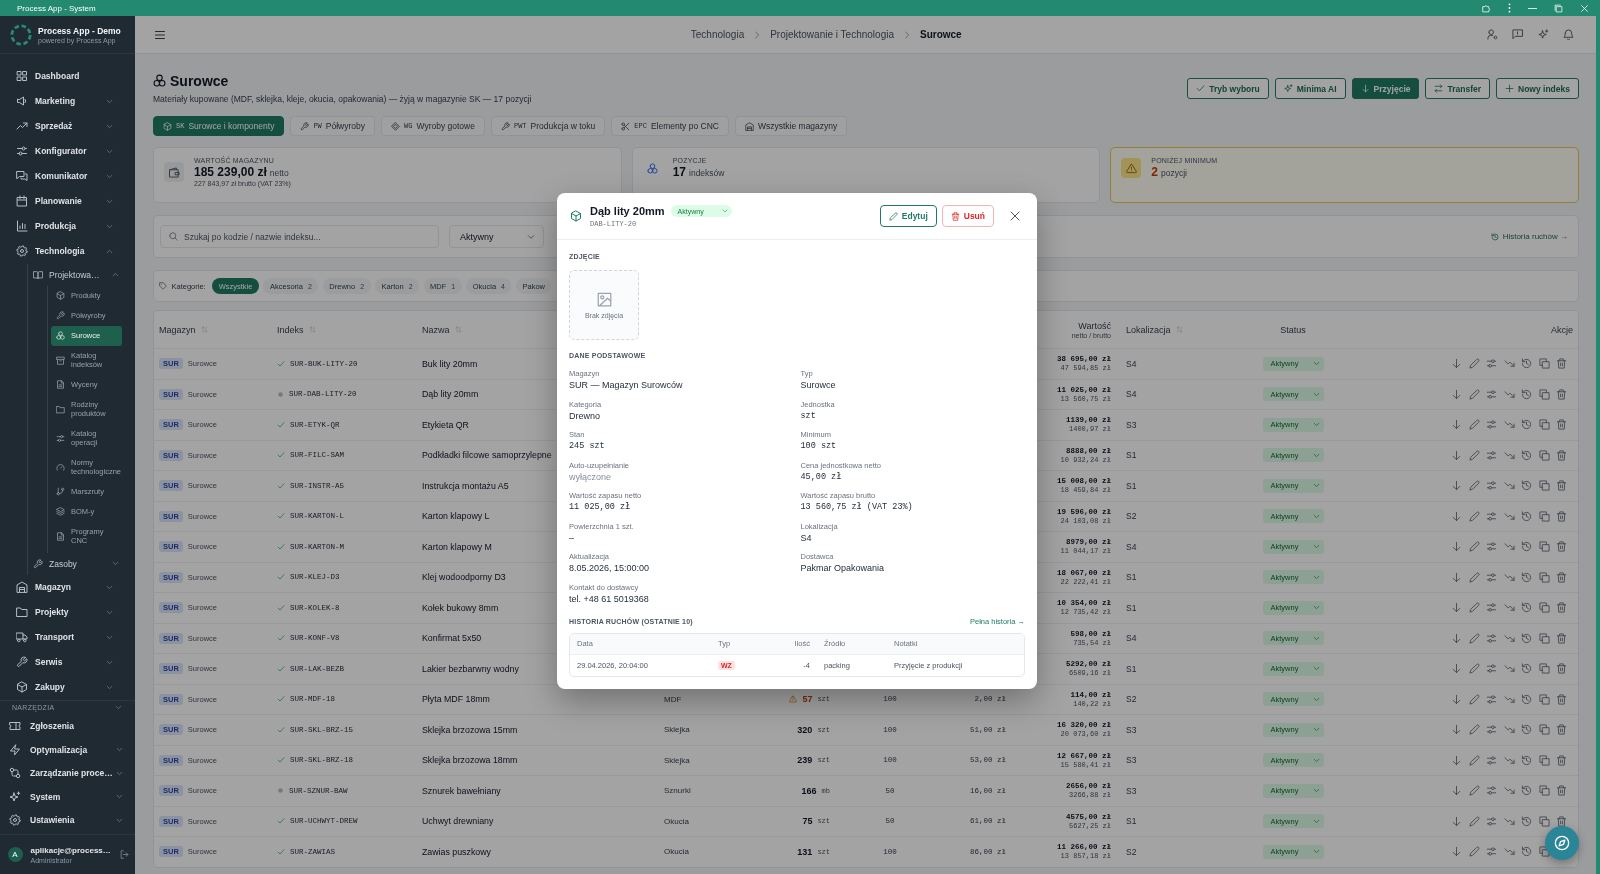  What do you see at coordinates (1537, 88) in the screenshot?
I see `action-button: Nowy indeks` at bounding box center [1537, 88].